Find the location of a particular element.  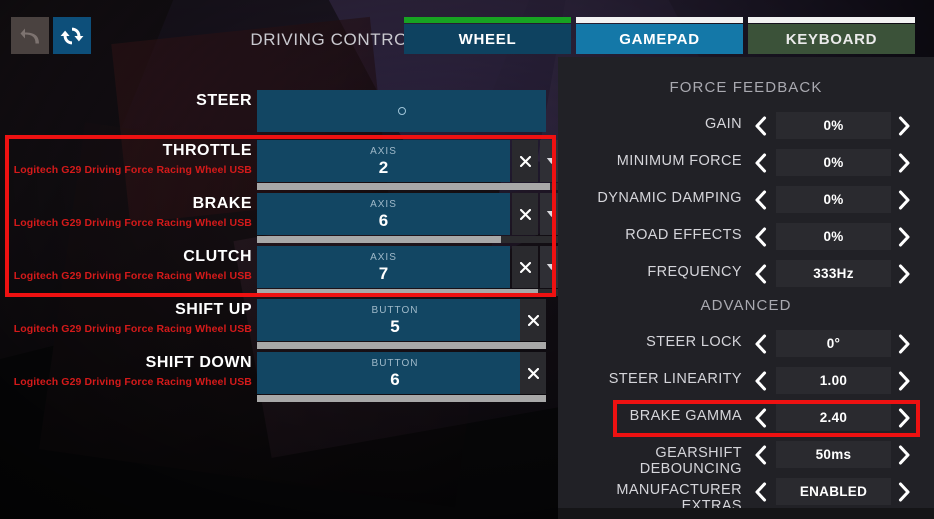

binding-label: BRAKE is located at coordinates (222, 203).